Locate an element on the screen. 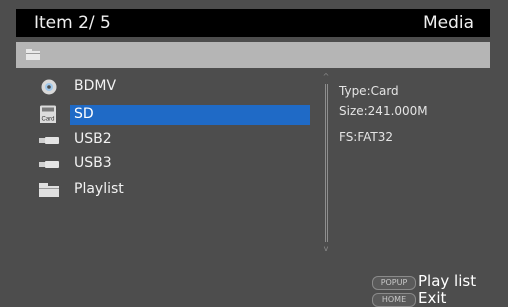  media-size: Size:241.000M is located at coordinates (383, 111).